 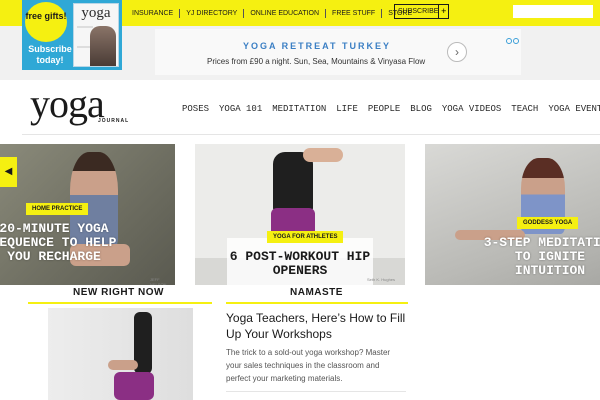 What do you see at coordinates (471, 110) in the screenshot?
I see `nav-item-yoga-videos: YOGA VIDEOS` at bounding box center [471, 110].